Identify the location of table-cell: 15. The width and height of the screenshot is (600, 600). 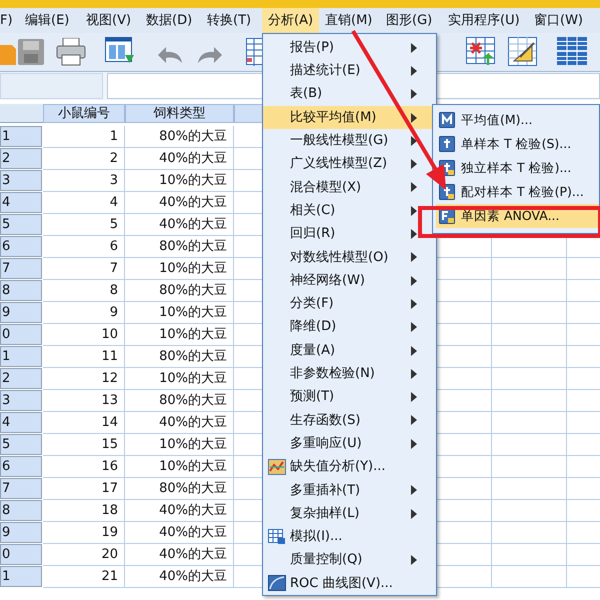
(84, 445).